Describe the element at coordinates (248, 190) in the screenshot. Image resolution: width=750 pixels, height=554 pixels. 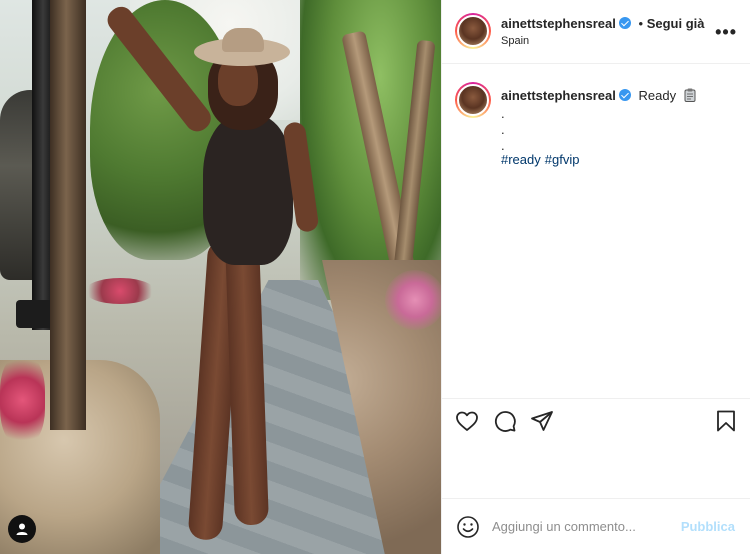
I see `woman-swimsuit` at that location.